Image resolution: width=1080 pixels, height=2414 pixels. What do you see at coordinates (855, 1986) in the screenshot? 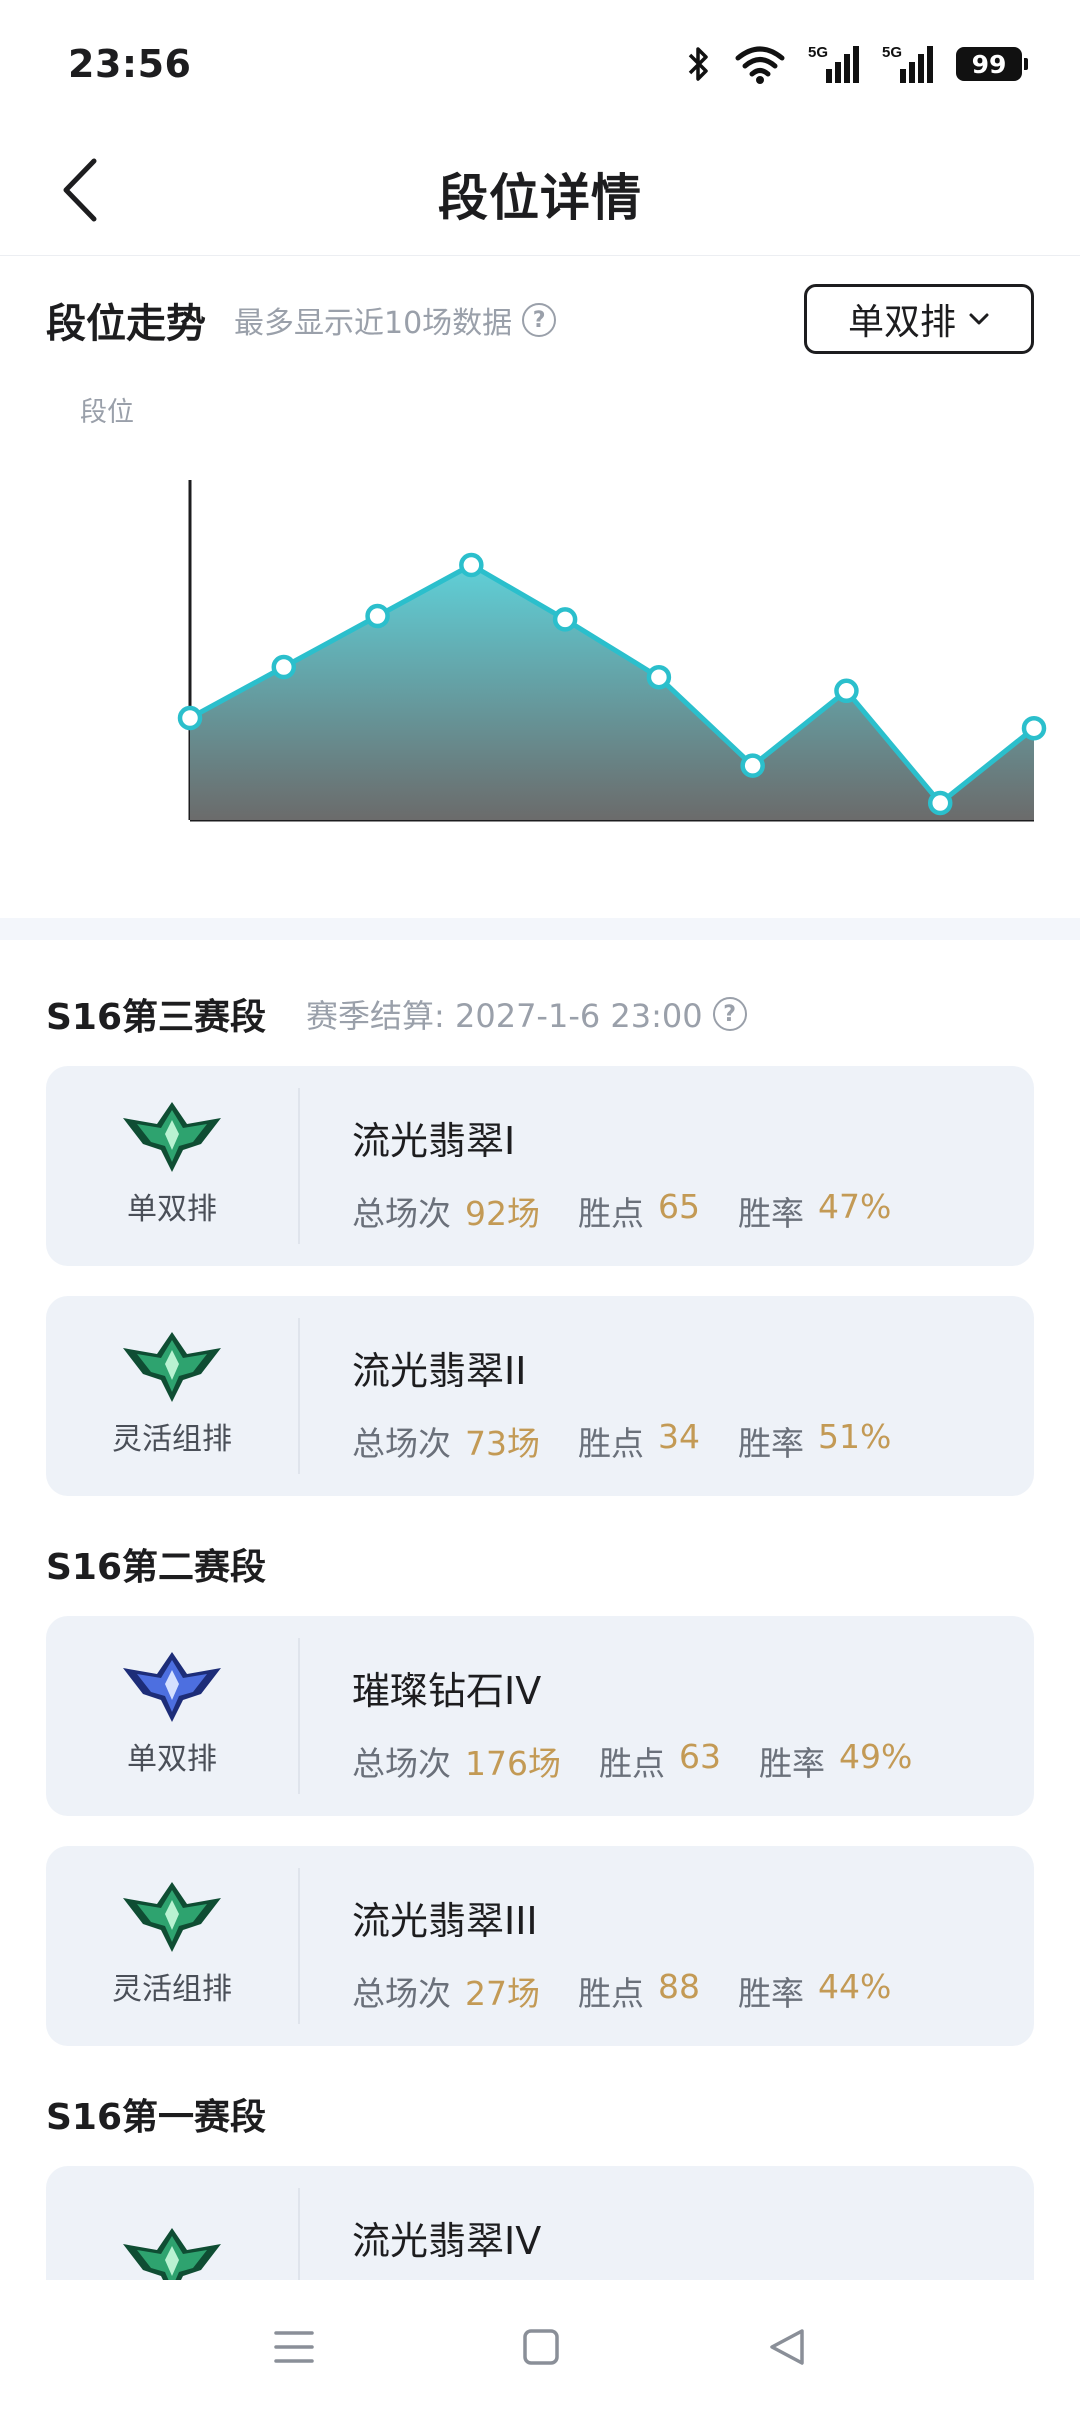
I see `winrate-value: 44%` at bounding box center [855, 1986].